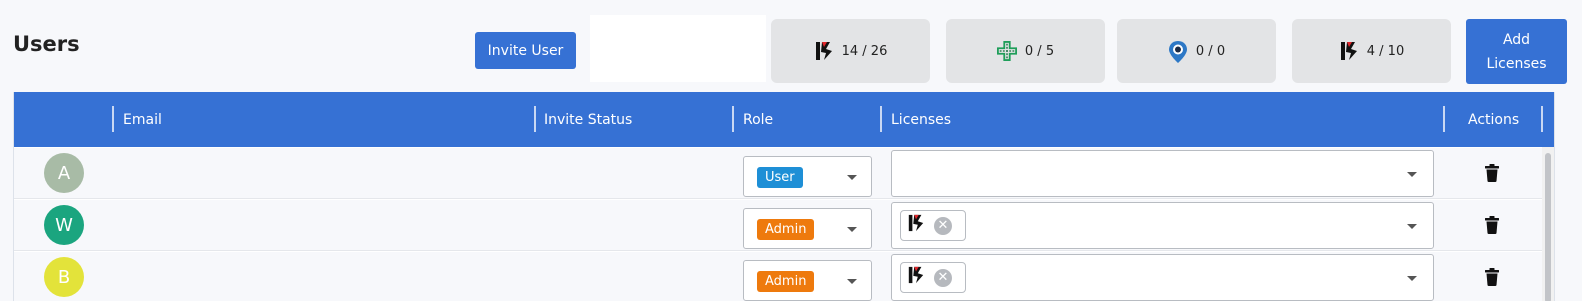 This screenshot has width=1582, height=301. Describe the element at coordinates (780, 177) in the screenshot. I see `role-badge: User` at that location.